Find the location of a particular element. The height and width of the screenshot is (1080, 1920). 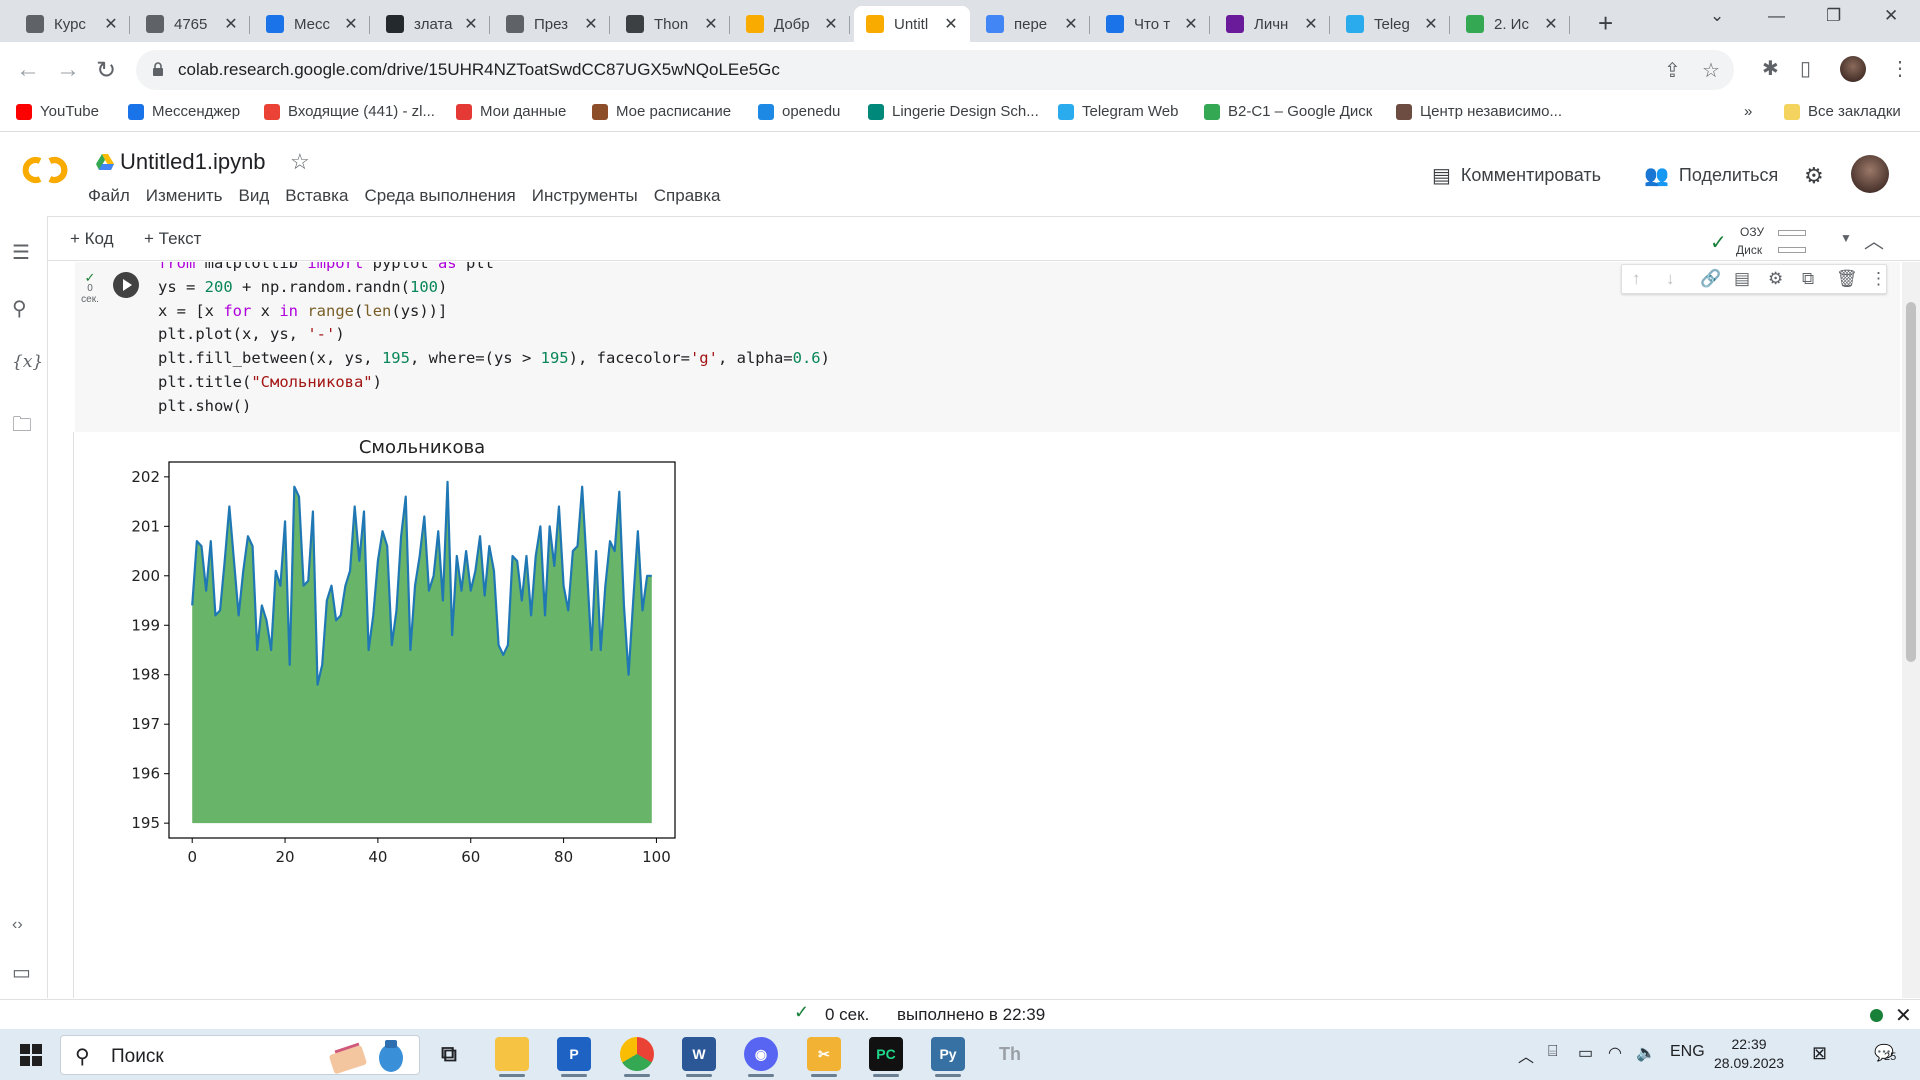

link-icon: 🔗 is located at coordinates (1710, 279).